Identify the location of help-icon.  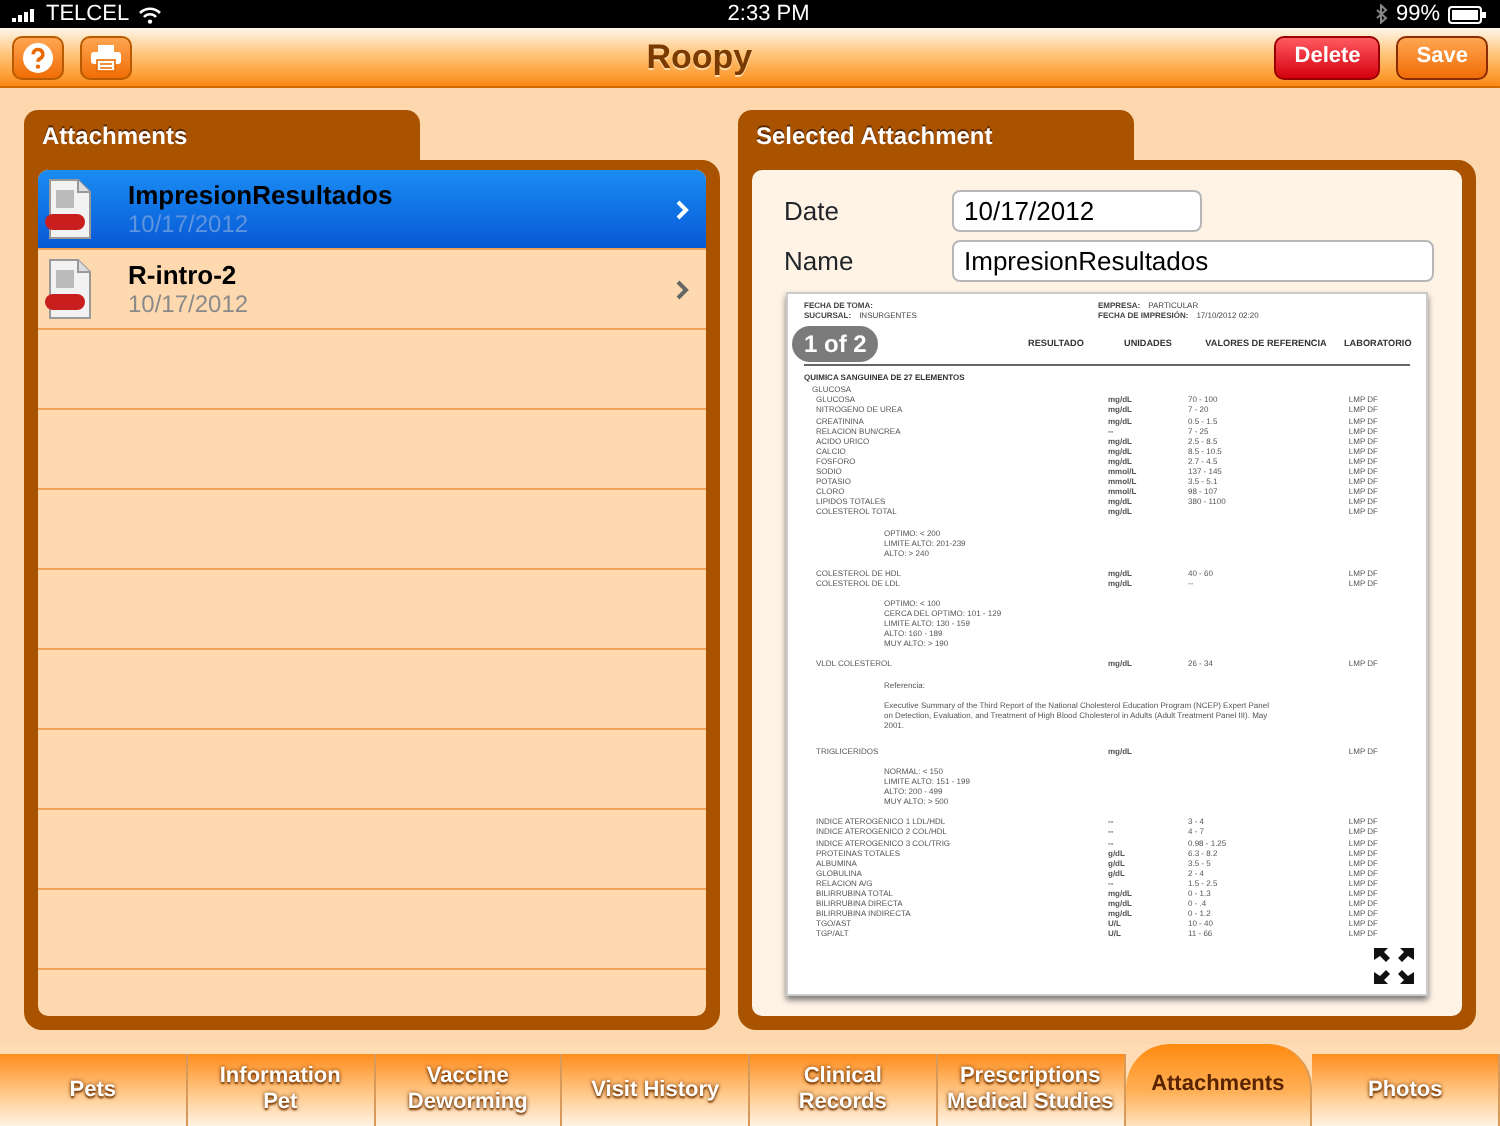
(38, 57).